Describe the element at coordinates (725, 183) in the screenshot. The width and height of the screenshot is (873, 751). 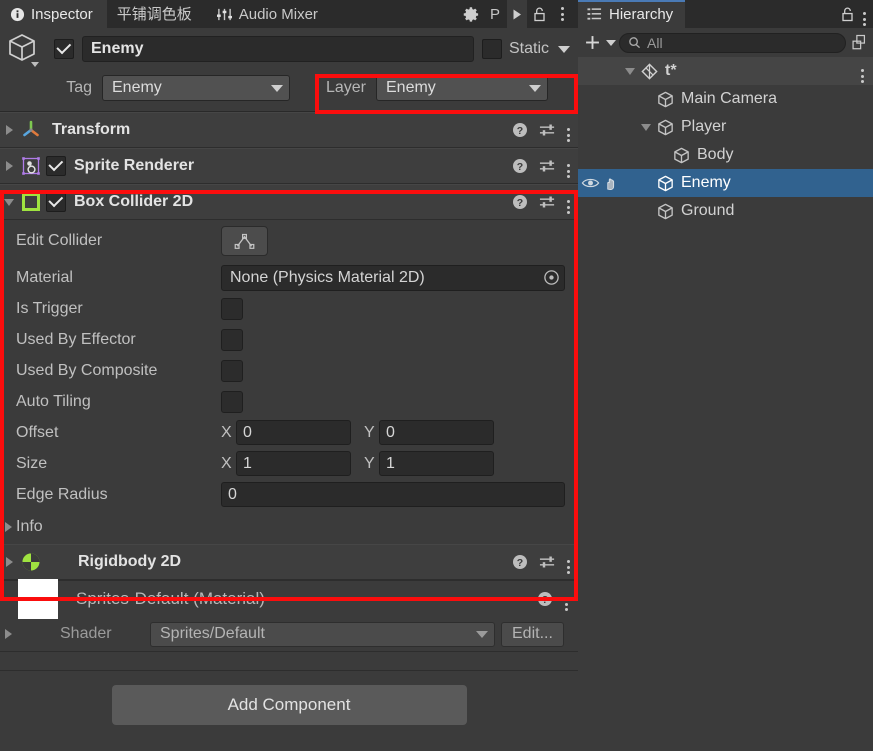
I see `hierarchy-row-enemy: Enemy` at that location.